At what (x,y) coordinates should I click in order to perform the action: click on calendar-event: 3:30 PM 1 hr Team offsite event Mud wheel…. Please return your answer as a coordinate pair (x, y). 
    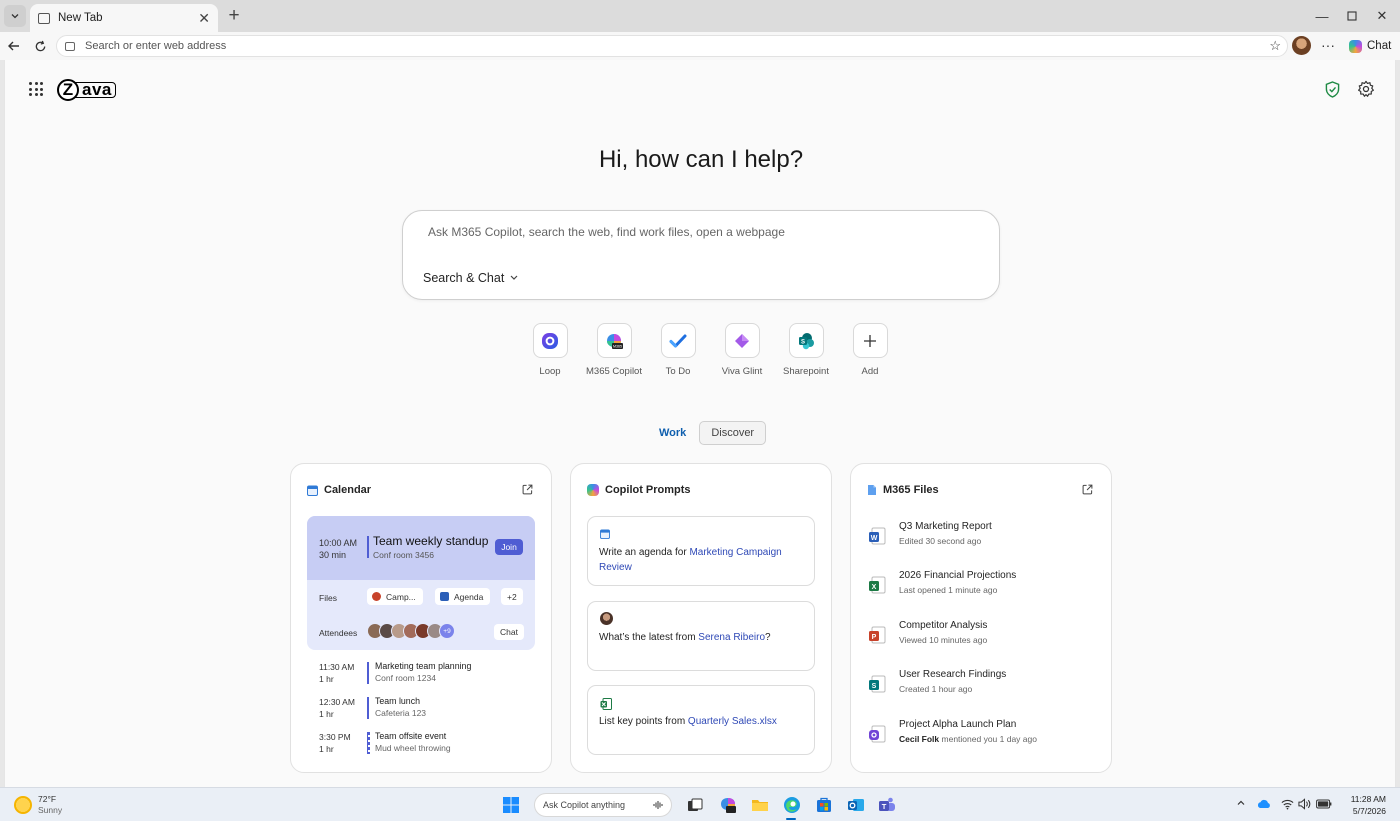
    Looking at the image, I should click on (429, 745).